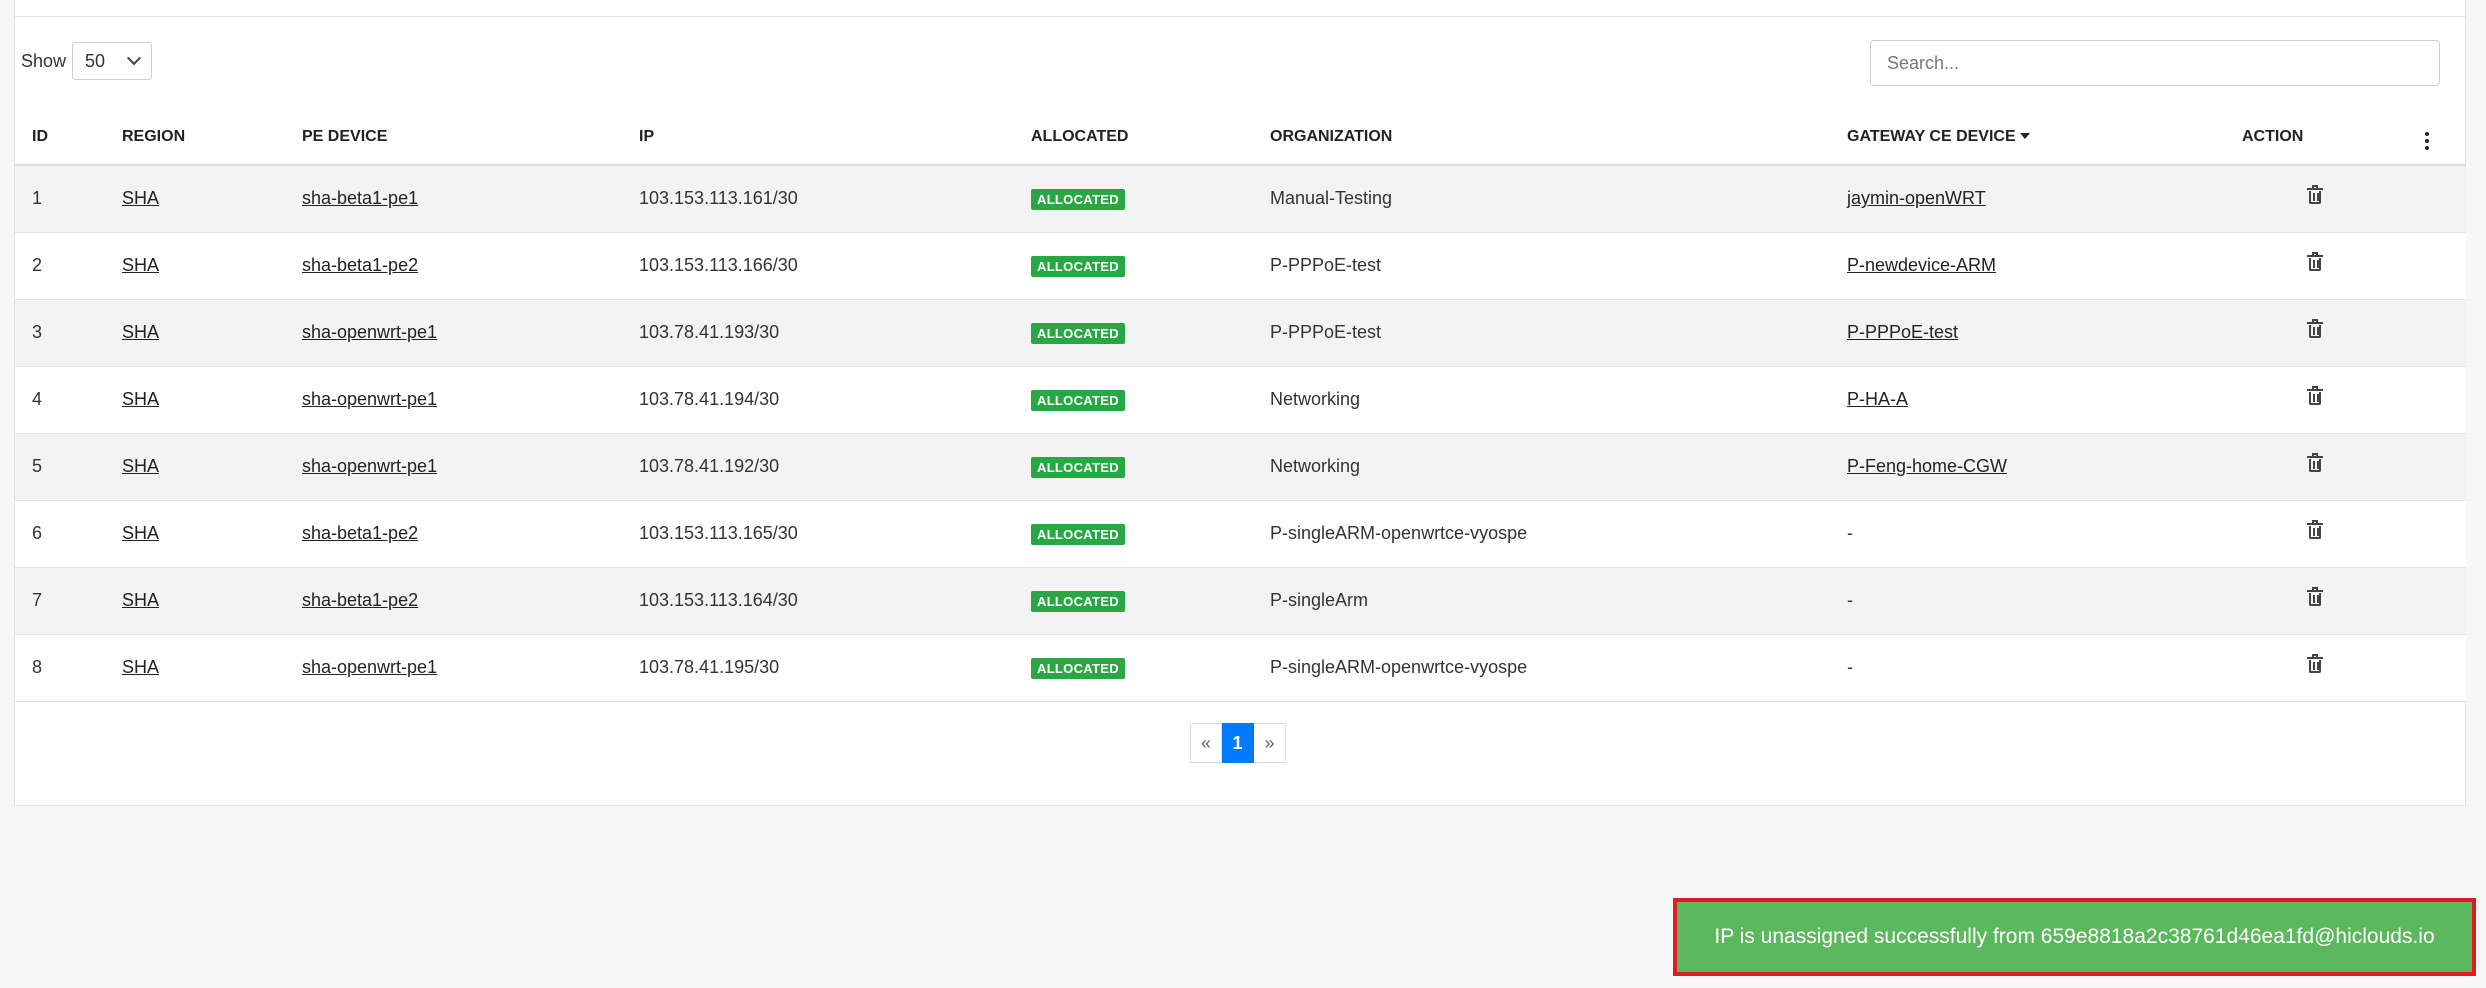 Image resolution: width=2486 pixels, height=988 pixels. Describe the element at coordinates (818, 534) in the screenshot. I see `cell-ip: 103.153.113.165/30` at that location.